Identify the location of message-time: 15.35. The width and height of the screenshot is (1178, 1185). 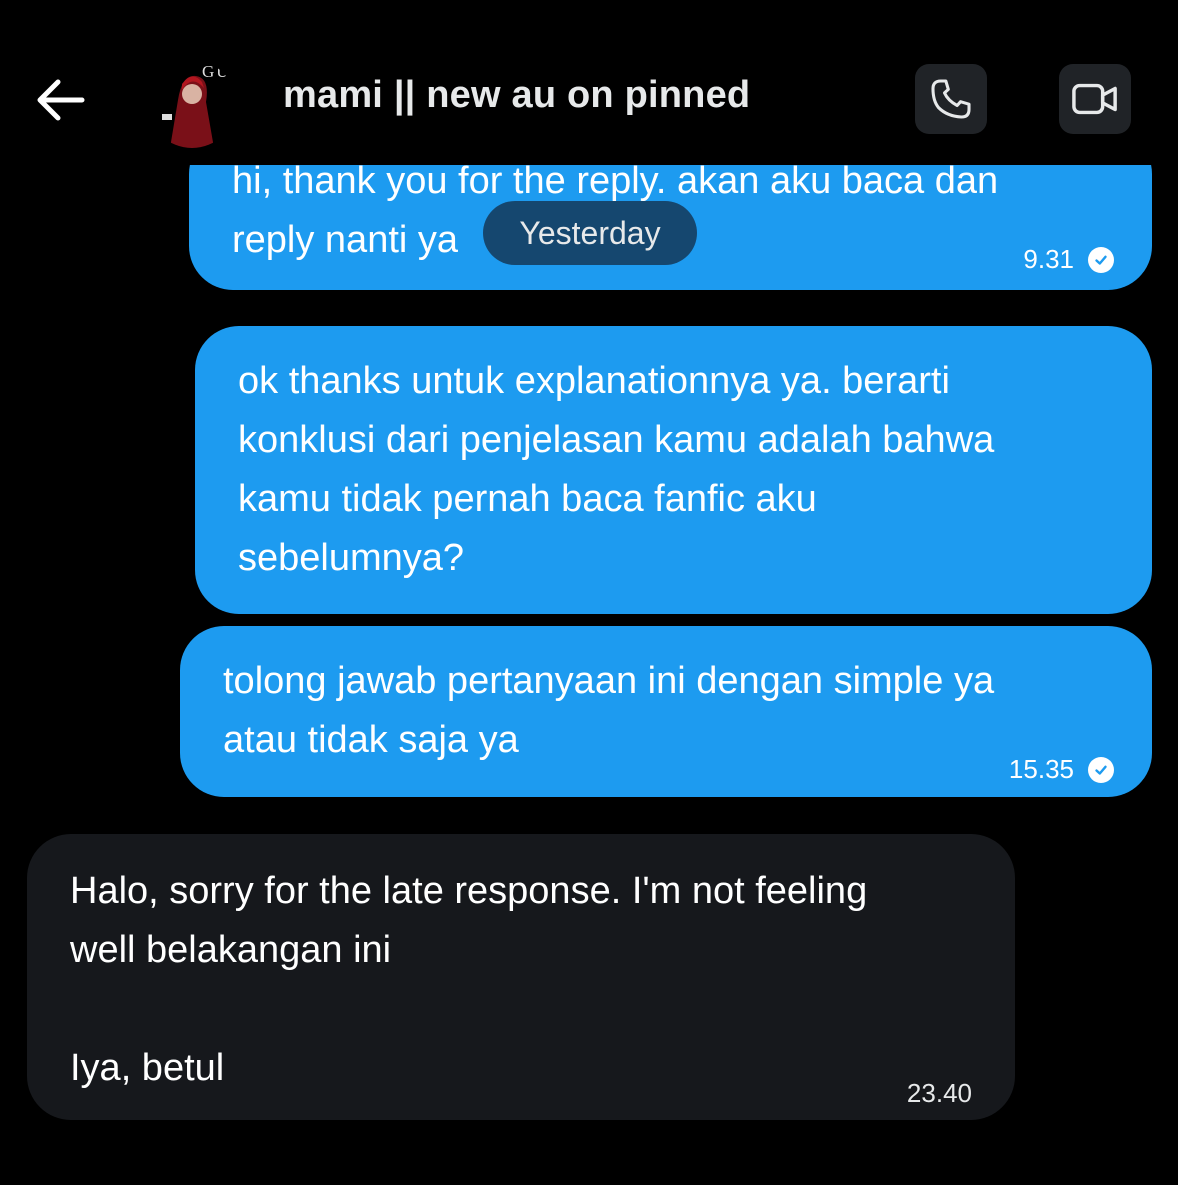
(1041, 769).